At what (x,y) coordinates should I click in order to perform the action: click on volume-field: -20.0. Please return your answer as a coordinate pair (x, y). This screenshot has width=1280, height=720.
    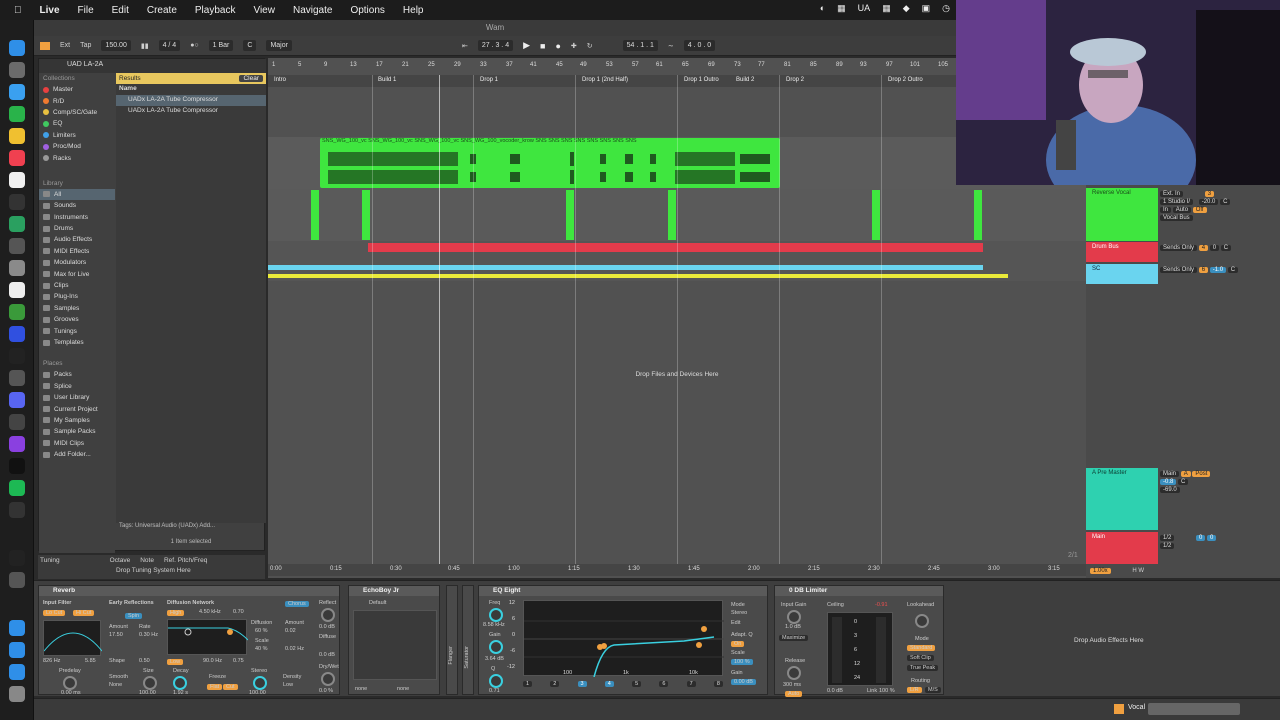
    Looking at the image, I should click on (1208, 202).